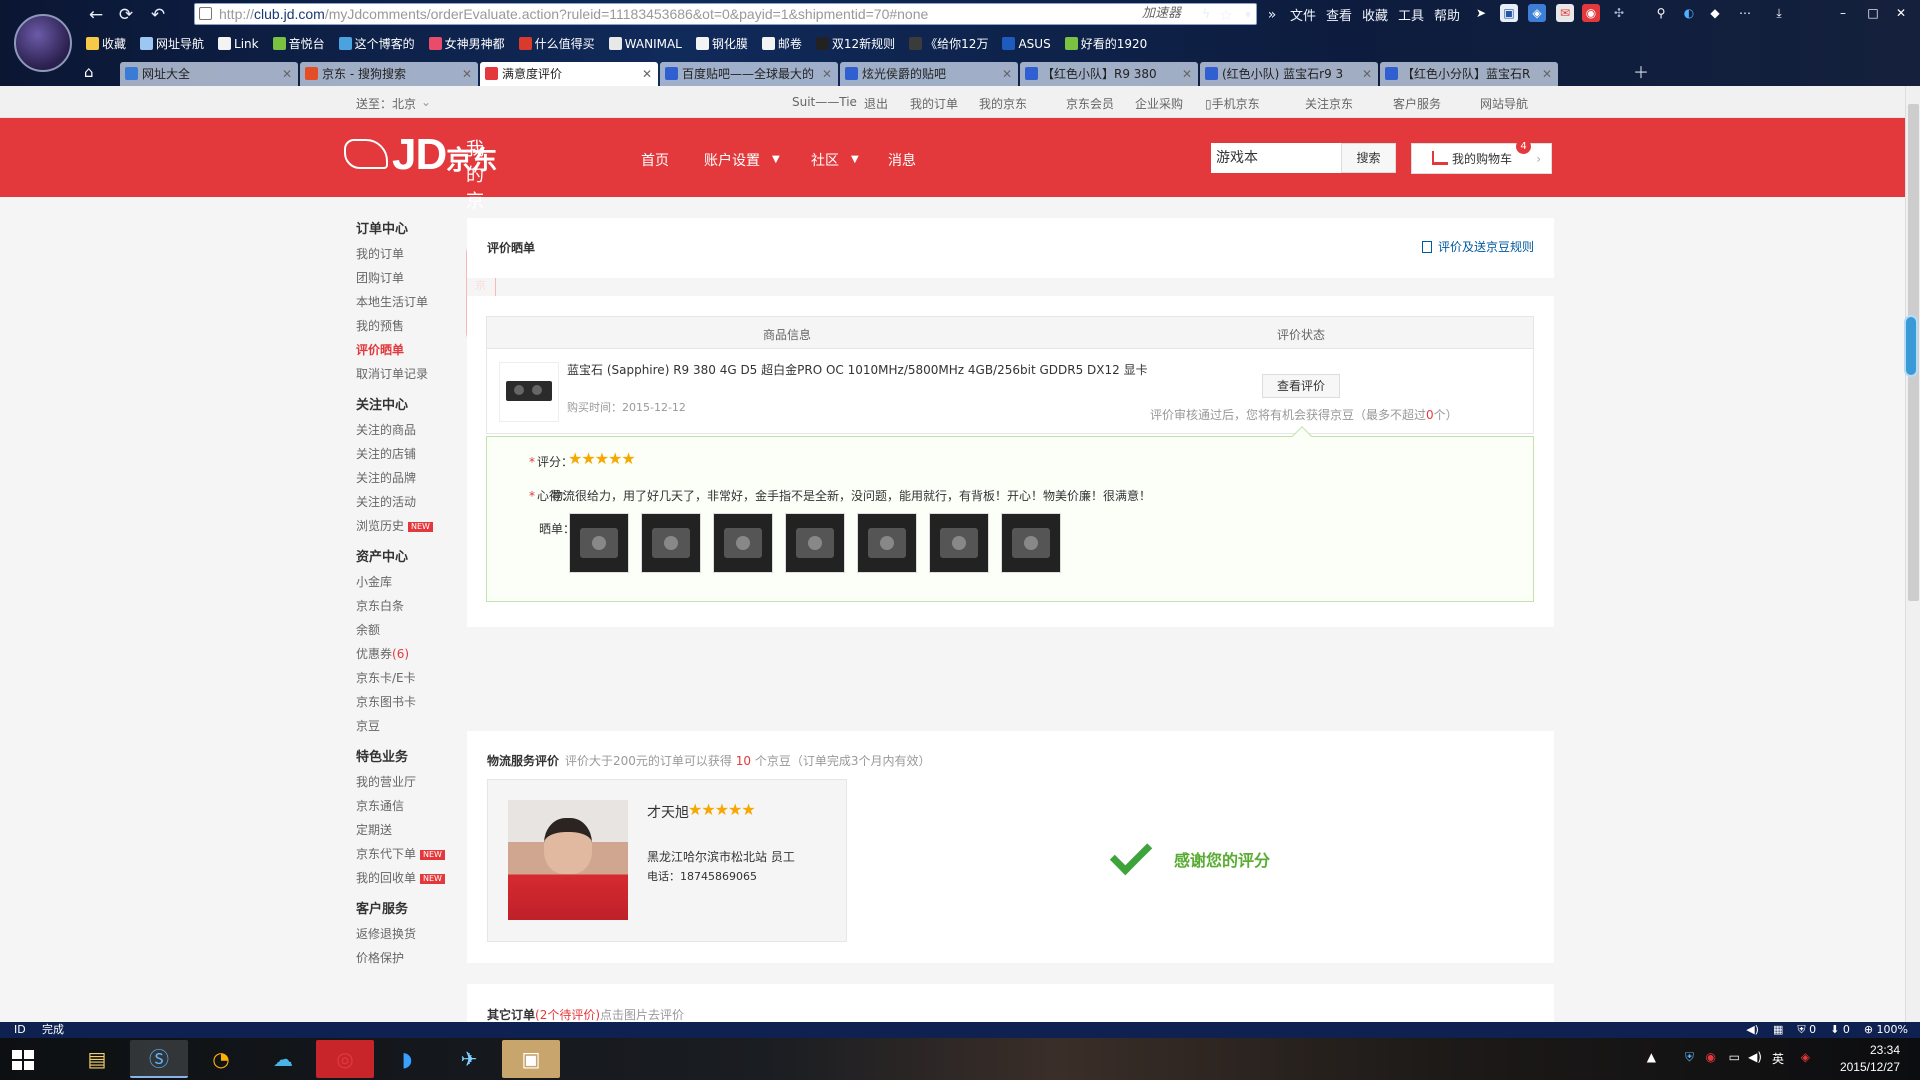  What do you see at coordinates (172, 44) in the screenshot?
I see `bookmark-item: 网址导航` at bounding box center [172, 44].